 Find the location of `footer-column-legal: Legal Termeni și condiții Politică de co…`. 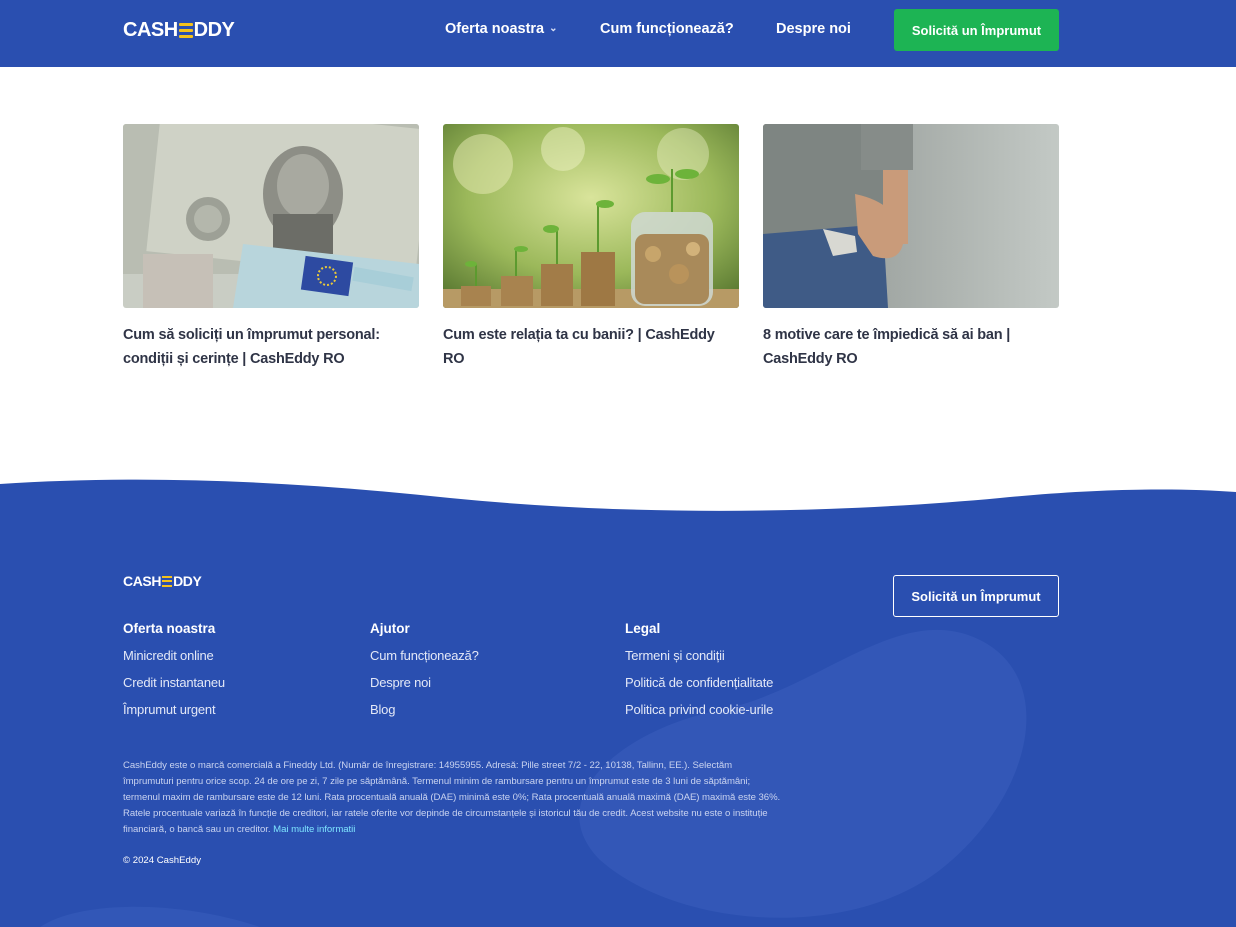

footer-column-legal: Legal Termeni și condiții Politică de co… is located at coordinates (699, 672).